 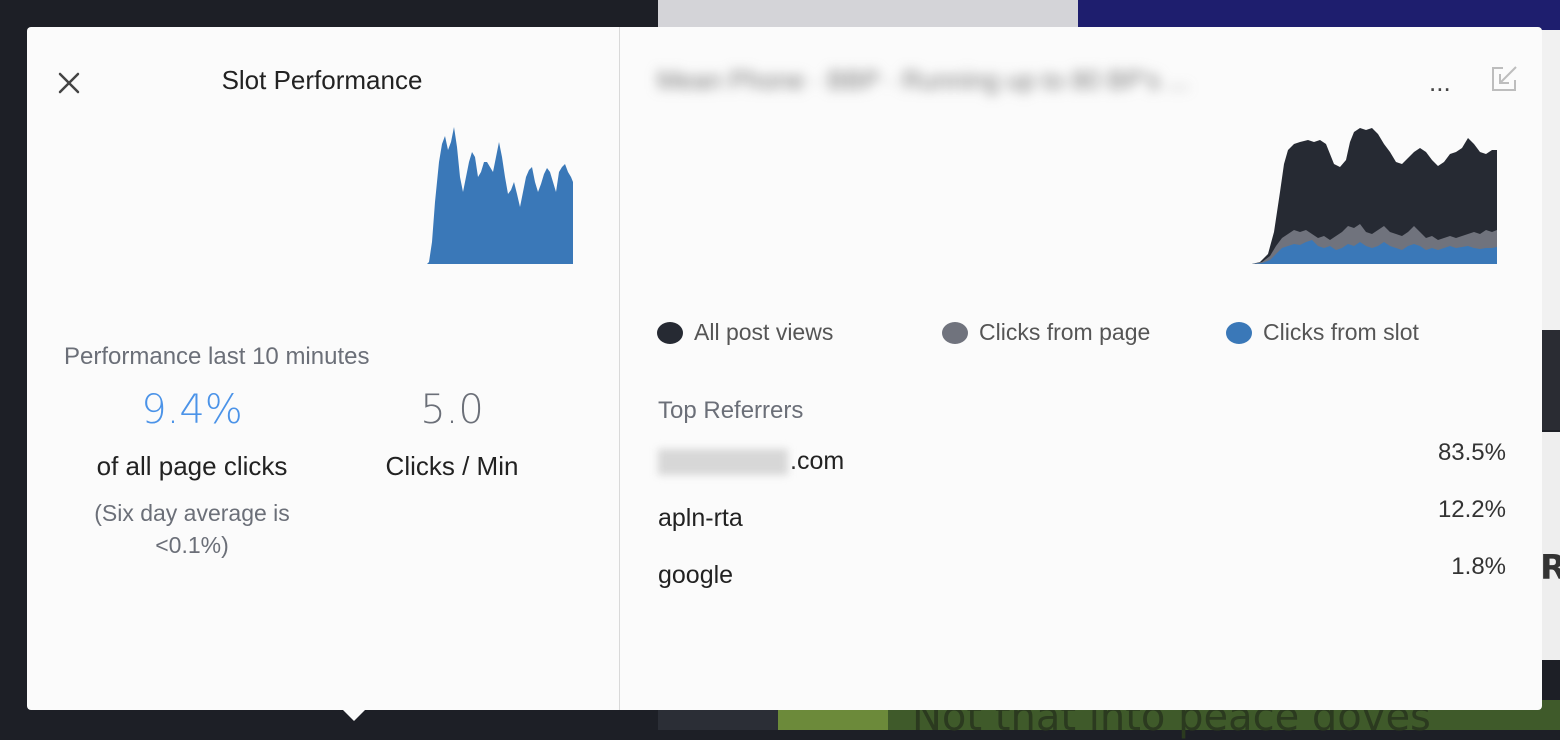 What do you see at coordinates (1082, 520) in the screenshot?
I see `referrer-row: apln-rta 12.2%` at bounding box center [1082, 520].